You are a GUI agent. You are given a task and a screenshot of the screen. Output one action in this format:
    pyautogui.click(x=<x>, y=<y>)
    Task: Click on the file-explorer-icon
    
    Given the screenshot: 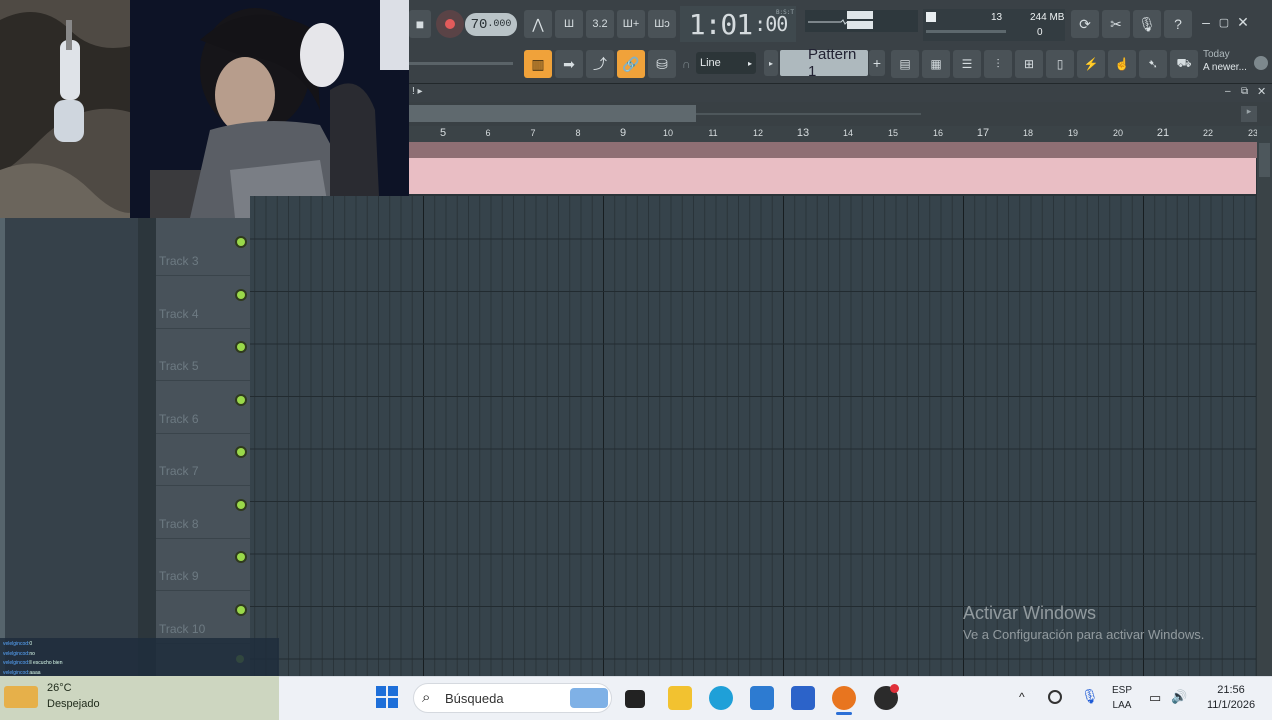 What is the action you would take?
    pyautogui.click(x=680, y=698)
    